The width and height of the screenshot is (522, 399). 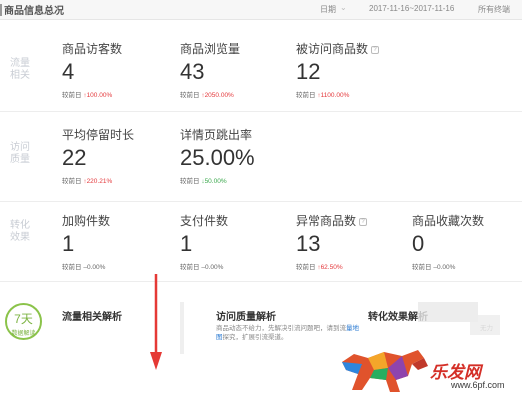 I want to click on date-dropdown: 日期, so click(x=328, y=9).